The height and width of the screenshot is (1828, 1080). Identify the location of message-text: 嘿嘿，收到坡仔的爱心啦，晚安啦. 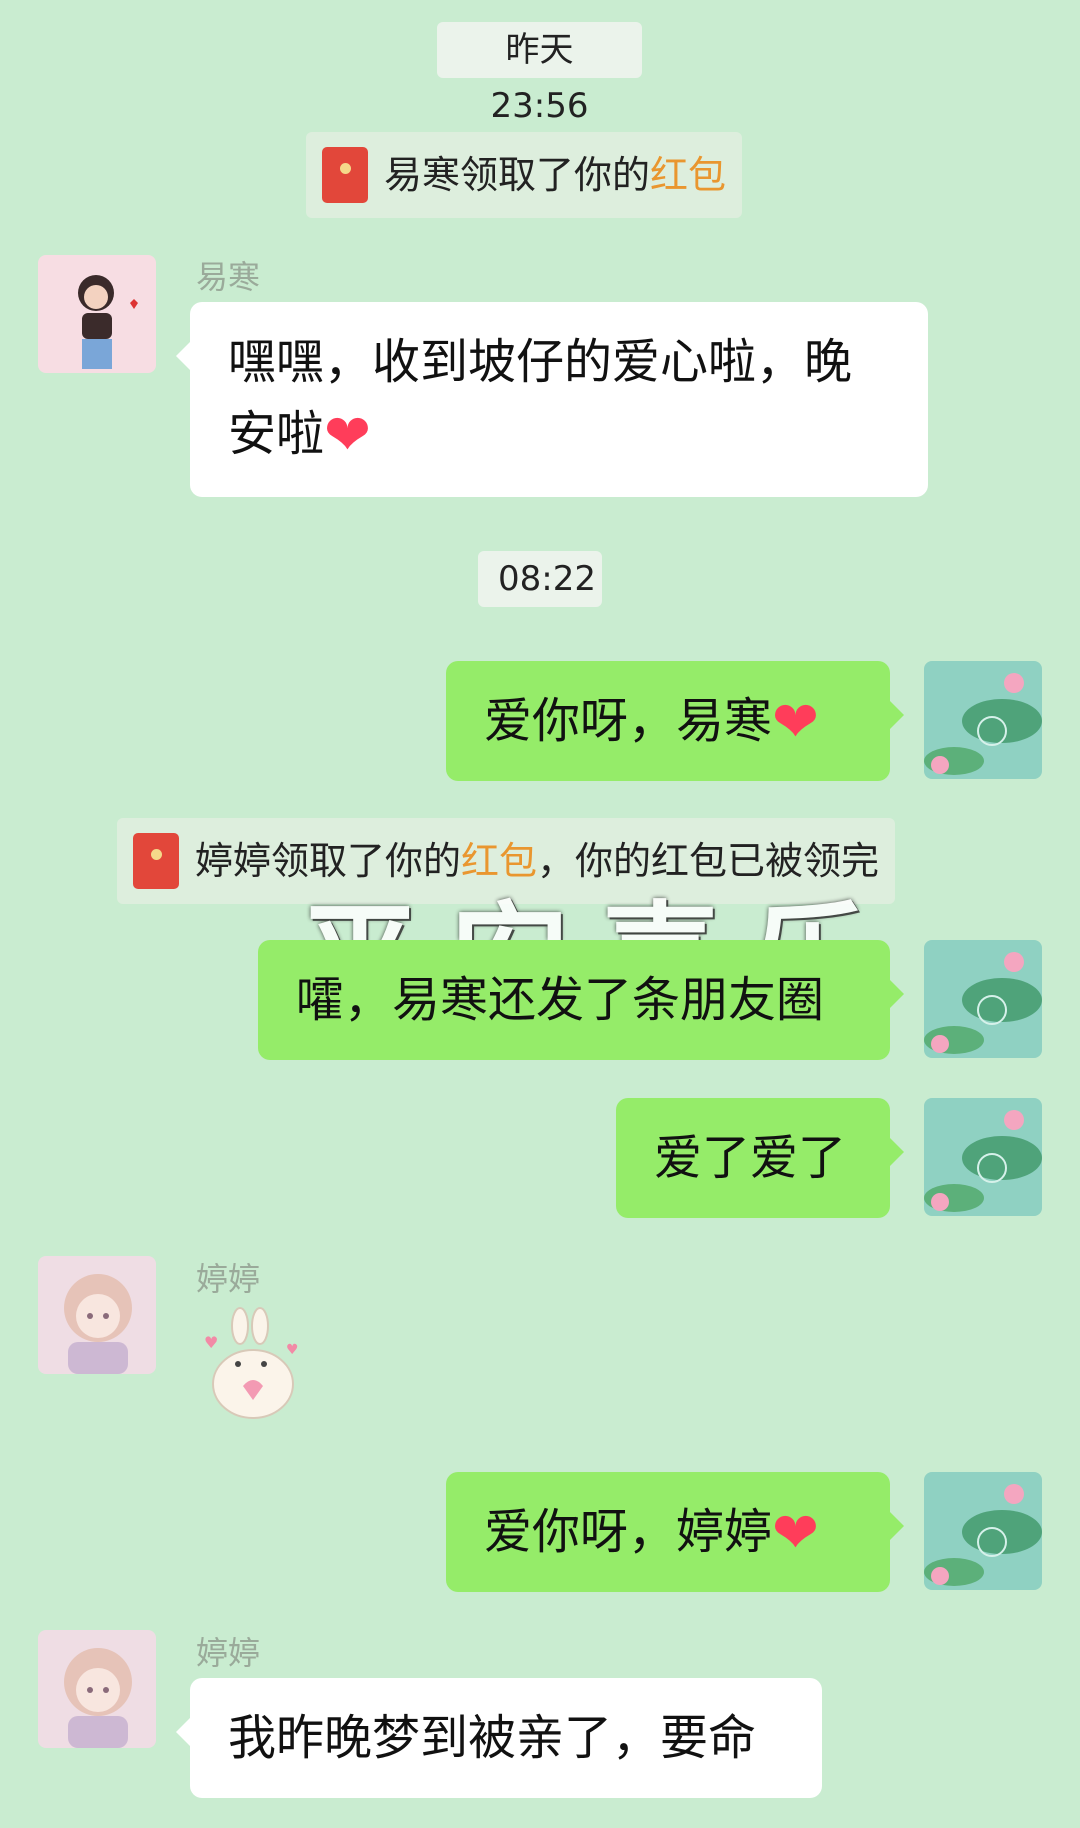
(540, 398).